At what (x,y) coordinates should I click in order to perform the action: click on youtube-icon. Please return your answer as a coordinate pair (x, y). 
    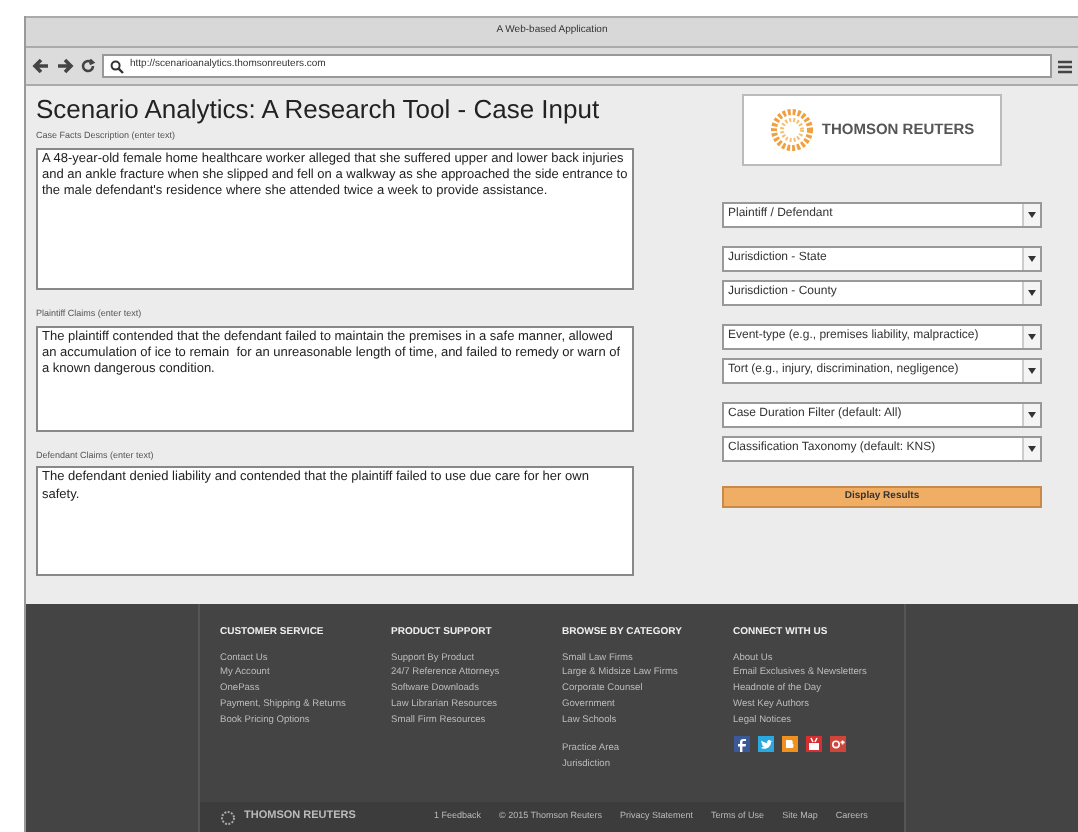
    Looking at the image, I should click on (813, 744).